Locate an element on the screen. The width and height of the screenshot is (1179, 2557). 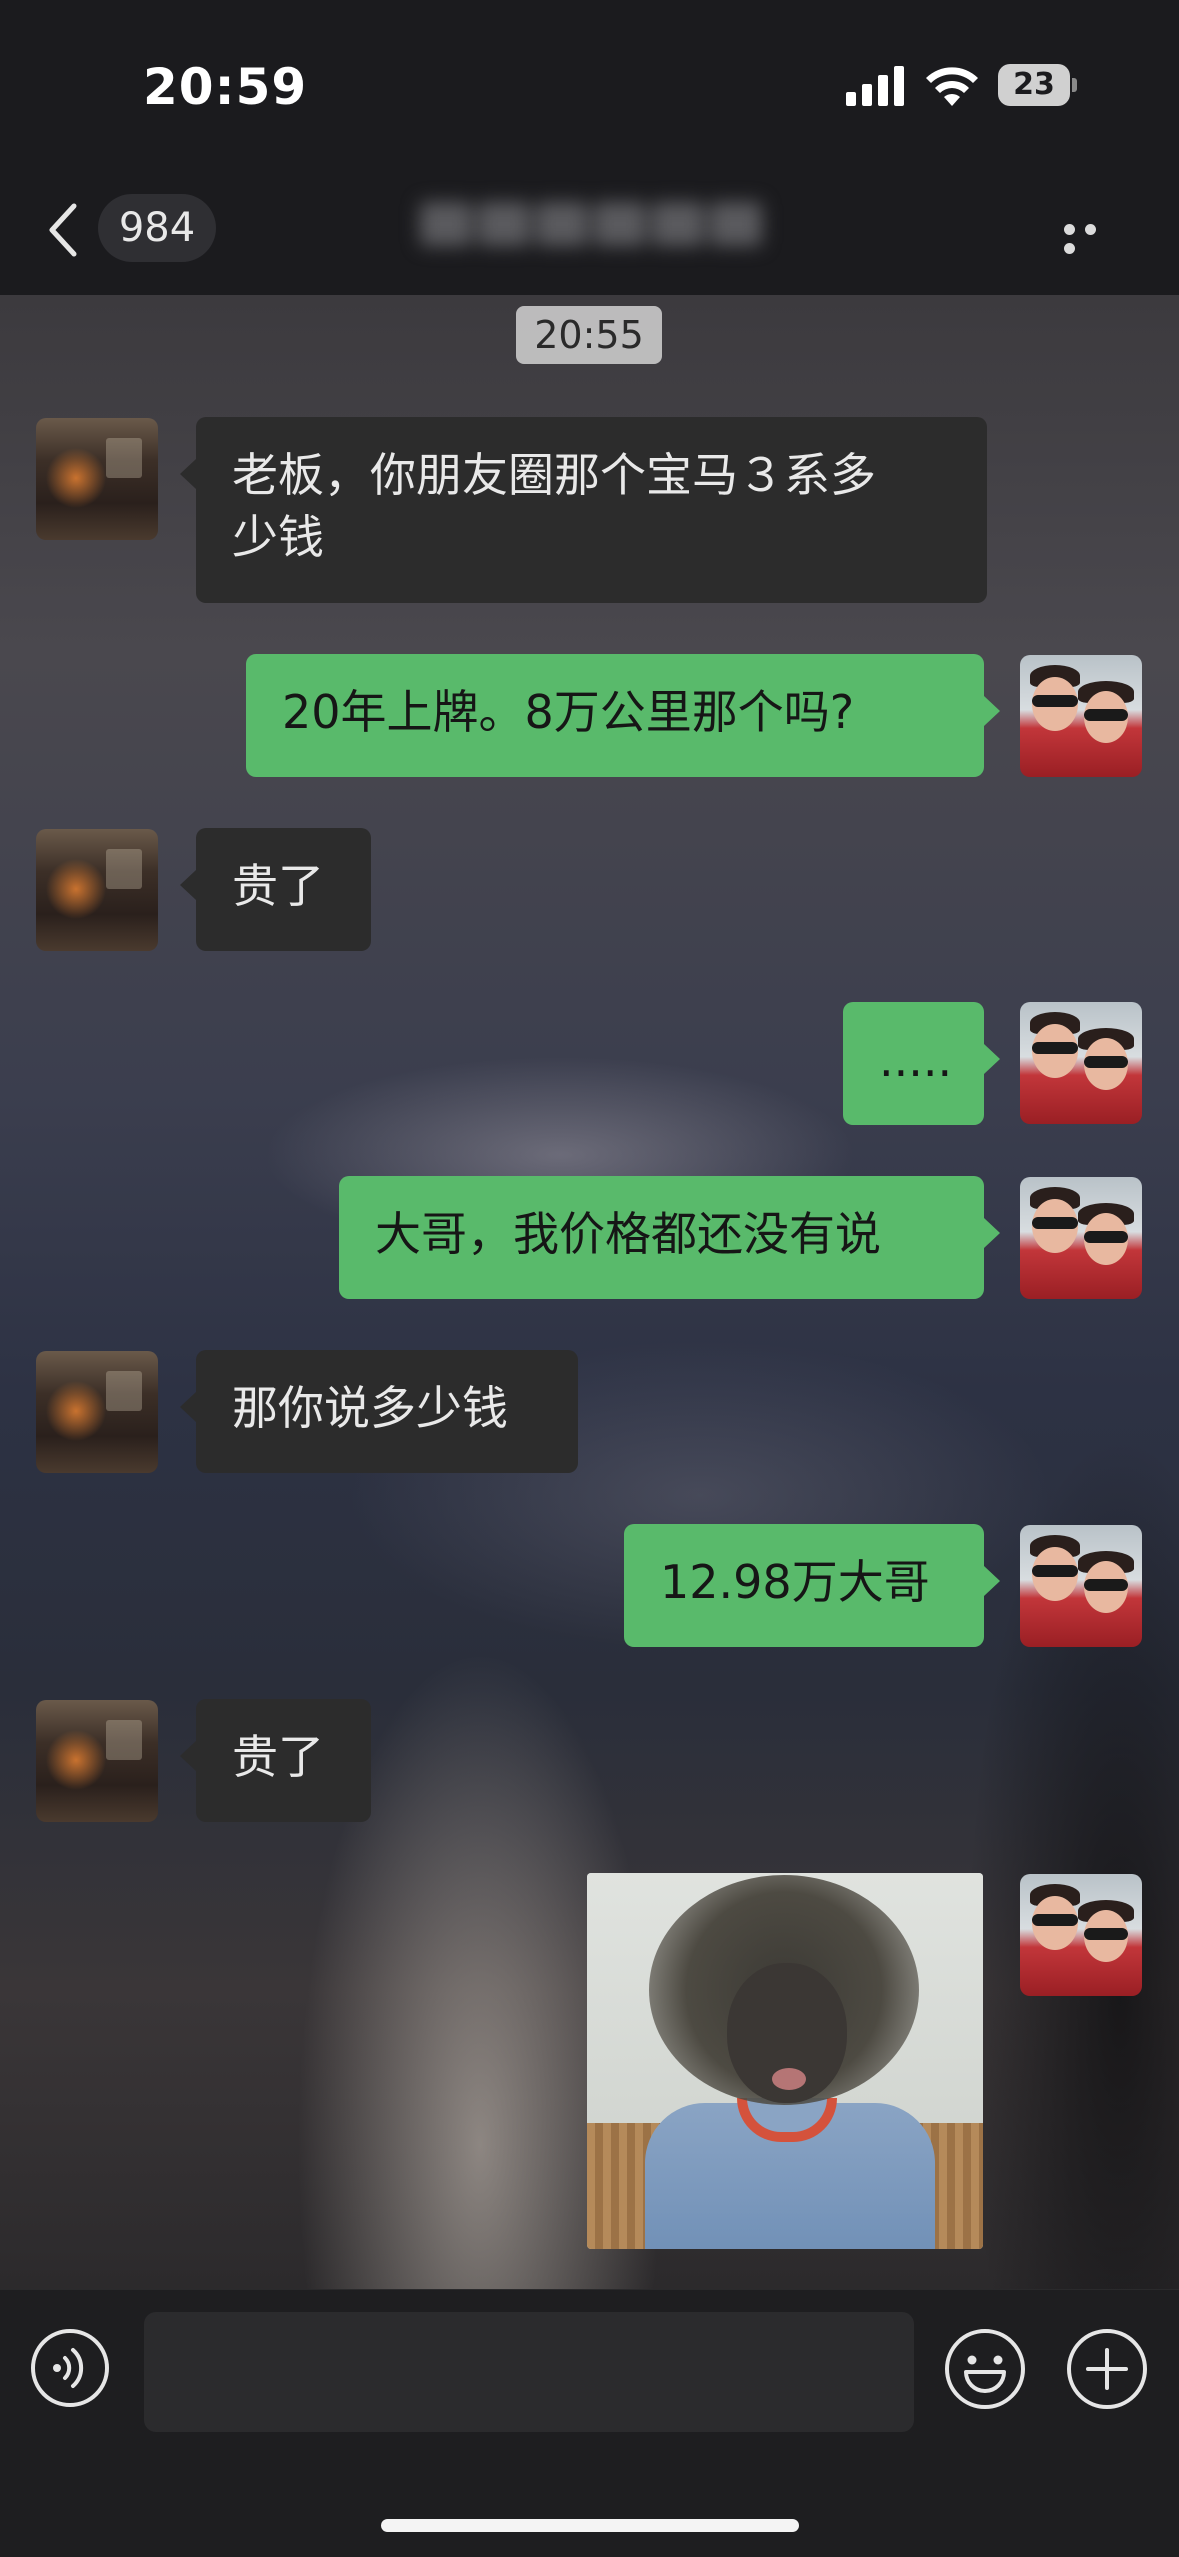
message-bubble-incoming: 那你说多少钱 is located at coordinates (379, 1411).